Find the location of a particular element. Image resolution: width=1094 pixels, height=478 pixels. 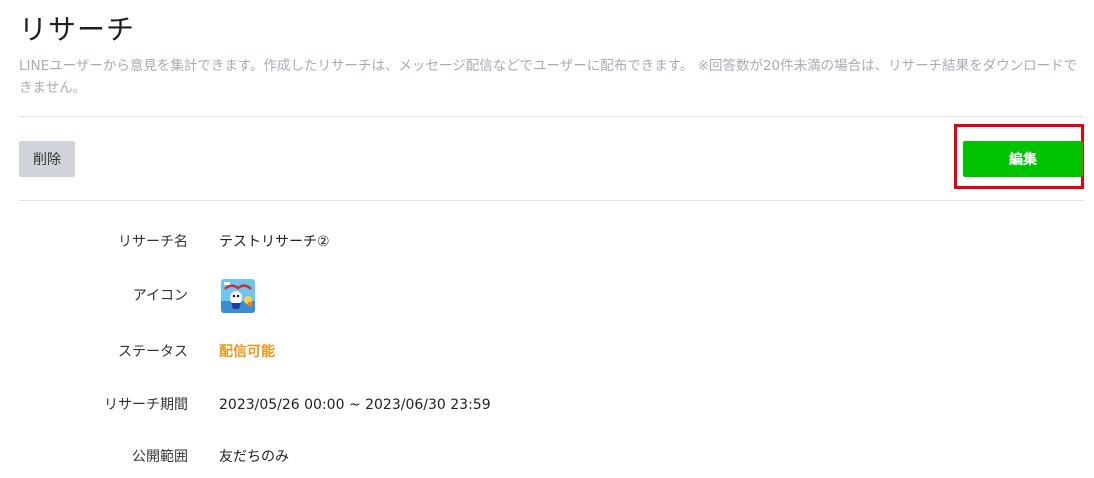

detail-label: リサーチ期間 is located at coordinates (146, 405).